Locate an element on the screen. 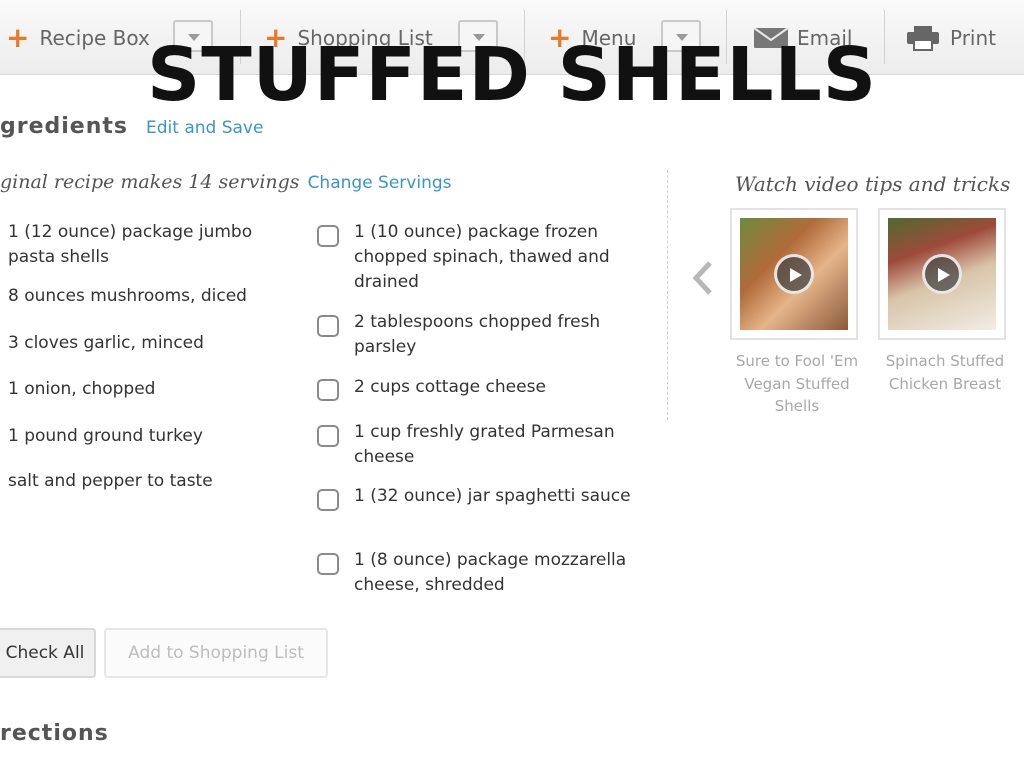 The height and width of the screenshot is (768, 1024). recipe-title: STUFFED SHELLS is located at coordinates (512, 75).